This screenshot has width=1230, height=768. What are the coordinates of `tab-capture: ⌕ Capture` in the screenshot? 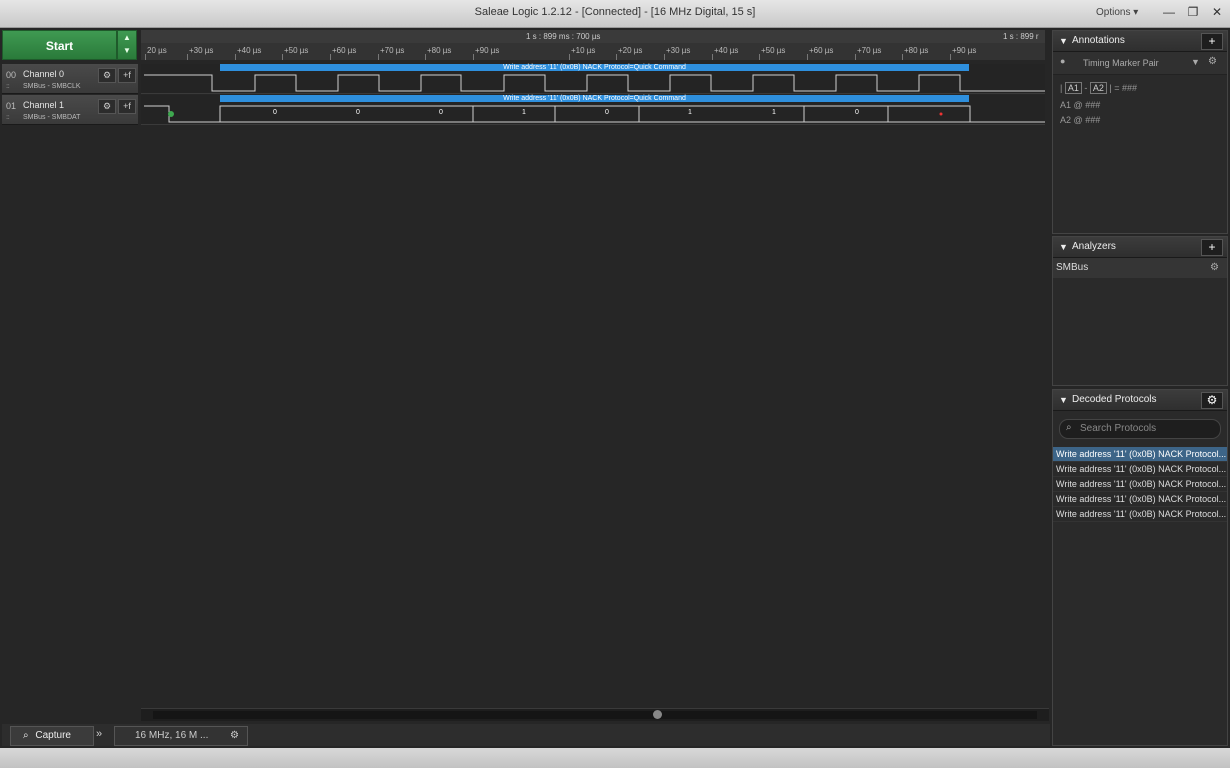 It's located at (52, 736).